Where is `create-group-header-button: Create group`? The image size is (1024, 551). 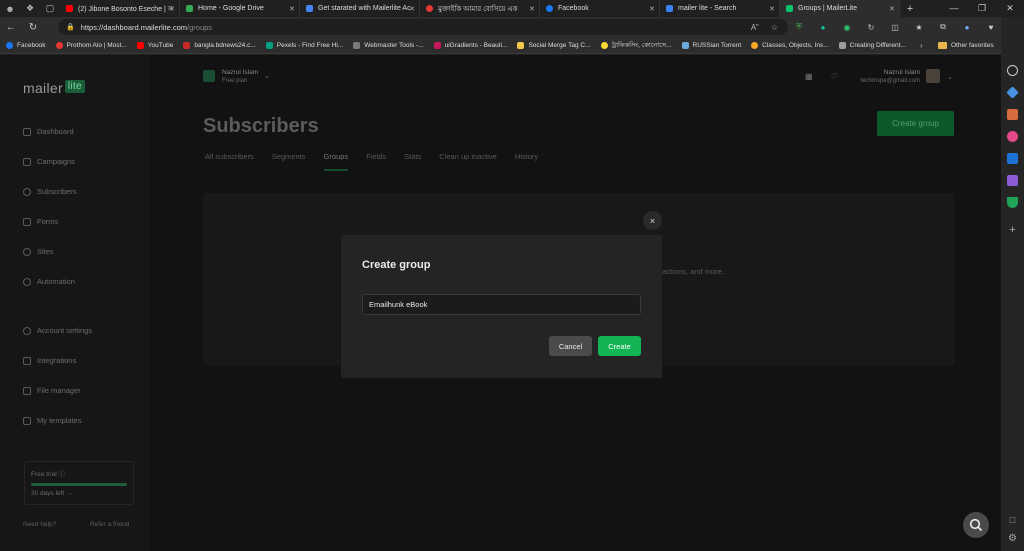 create-group-header-button: Create group is located at coordinates (915, 123).